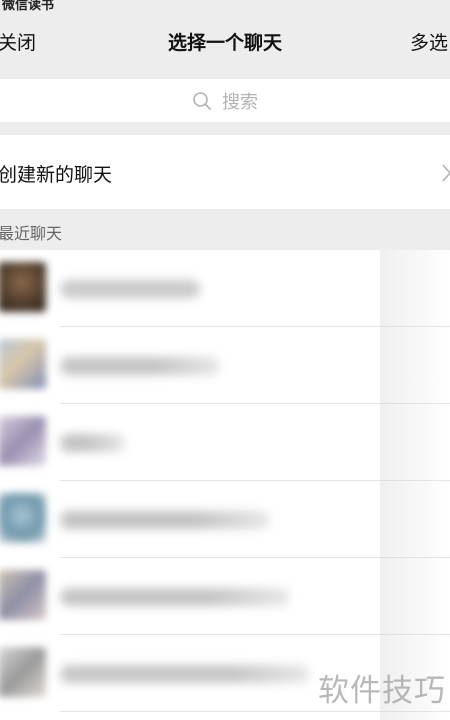  What do you see at coordinates (429, 41) in the screenshot?
I see `multi-select-button: 多选` at bounding box center [429, 41].